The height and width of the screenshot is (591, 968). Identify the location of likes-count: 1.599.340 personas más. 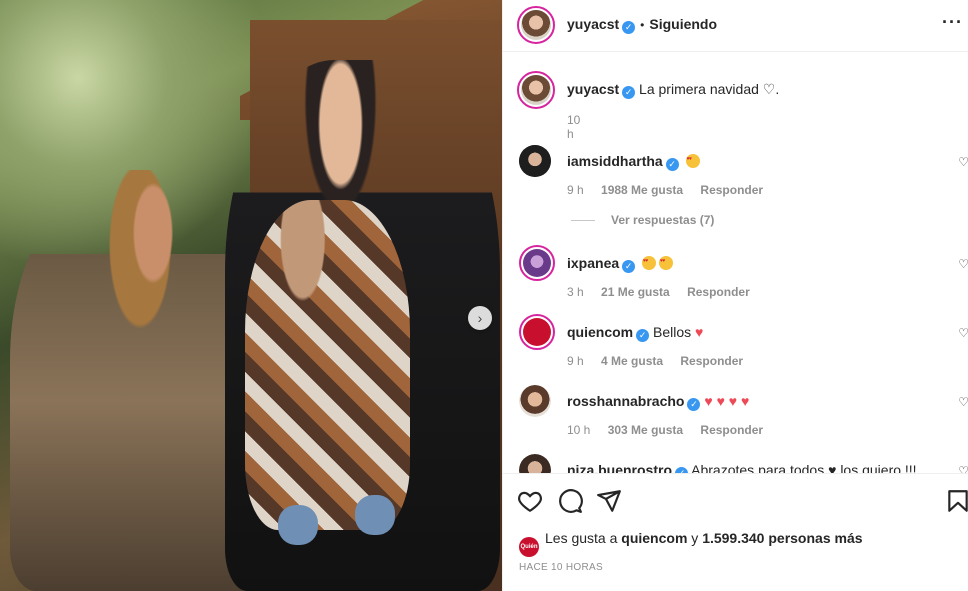
(782, 538).